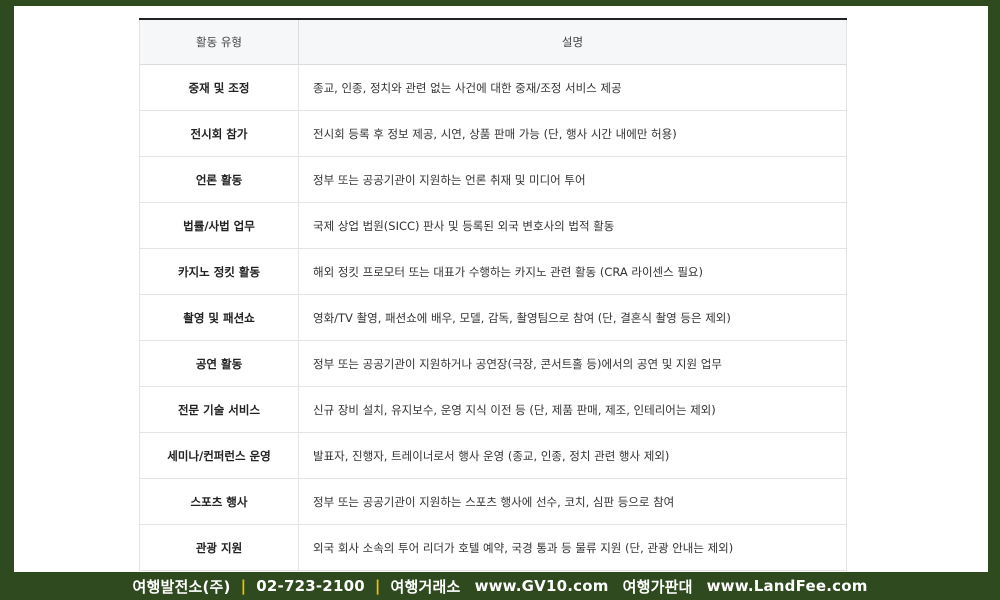 Image resolution: width=1000 pixels, height=600 pixels. I want to click on activity-type-cell: 공연 활동, so click(219, 363).